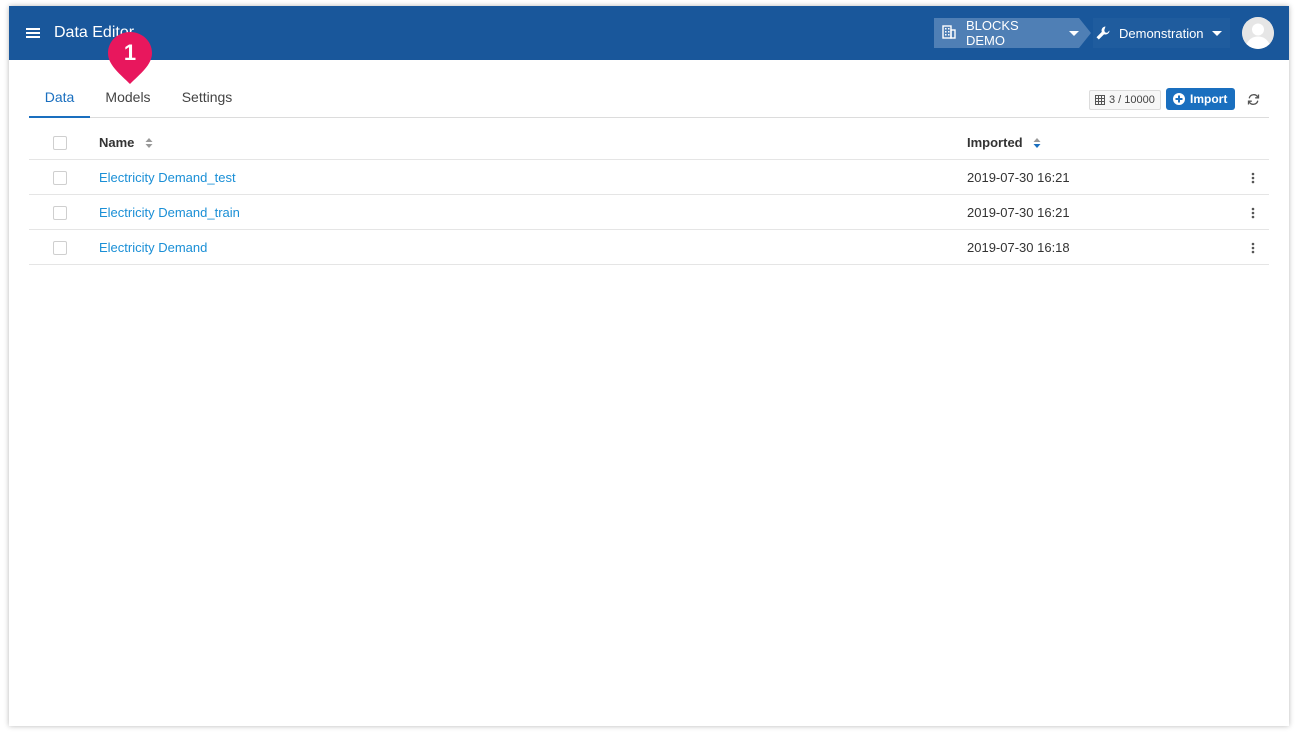  What do you see at coordinates (1132, 100) in the screenshot?
I see `data-count-label: 3 / 10000` at bounding box center [1132, 100].